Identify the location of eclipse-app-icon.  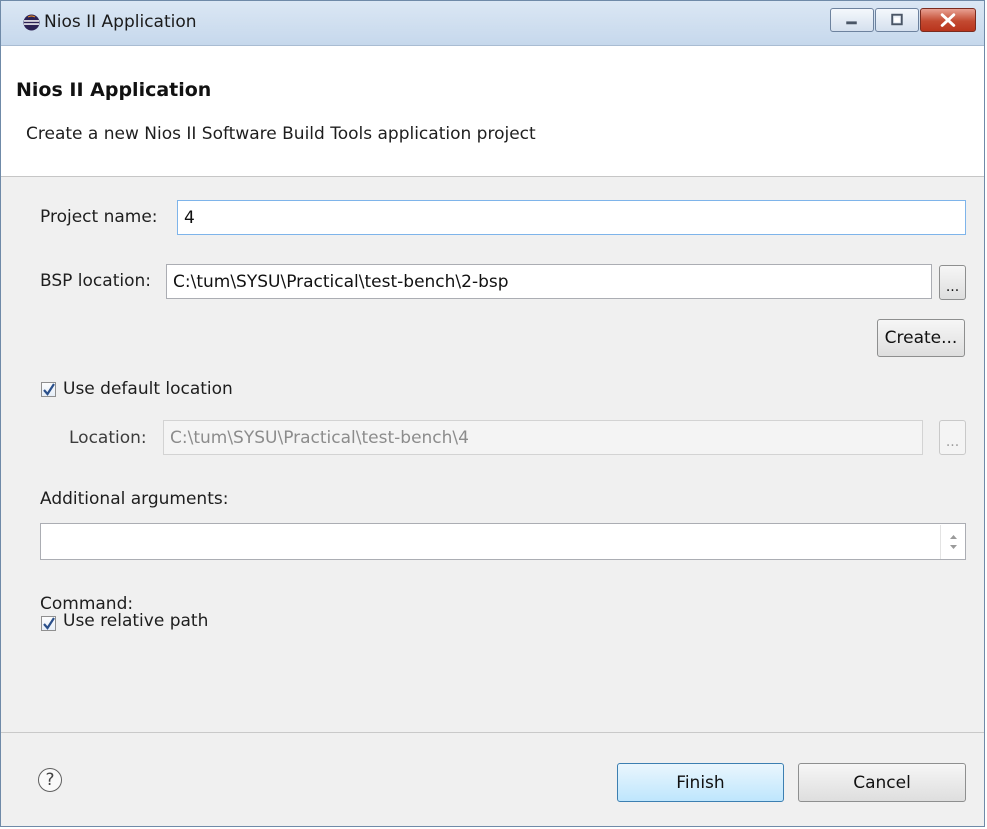
(31, 22).